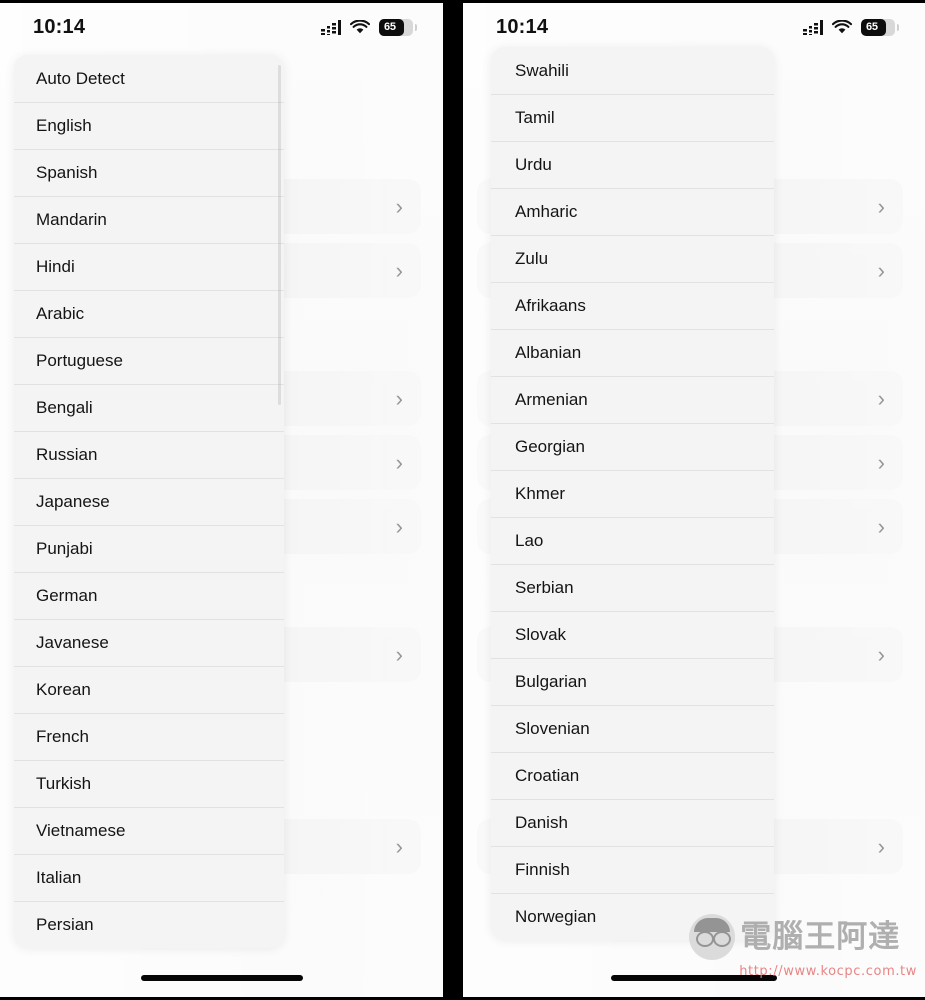 The image size is (925, 1000). Describe the element at coordinates (550, 446) in the screenshot. I see `language-option-label: Georgian` at that location.